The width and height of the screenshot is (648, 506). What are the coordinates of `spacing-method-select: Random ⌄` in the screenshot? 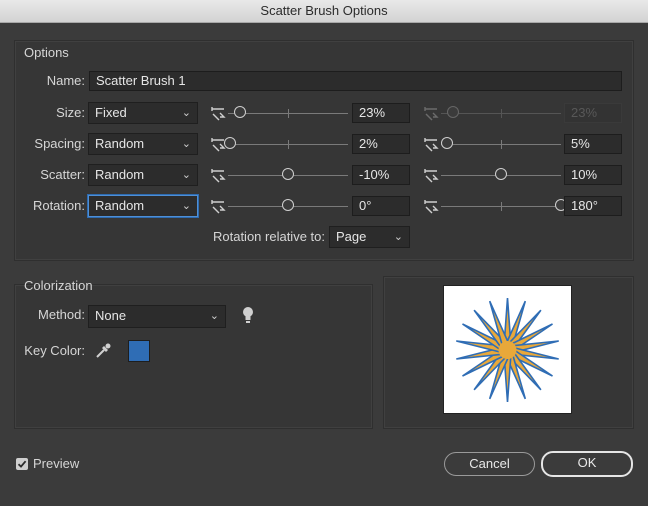 It's located at (143, 144).